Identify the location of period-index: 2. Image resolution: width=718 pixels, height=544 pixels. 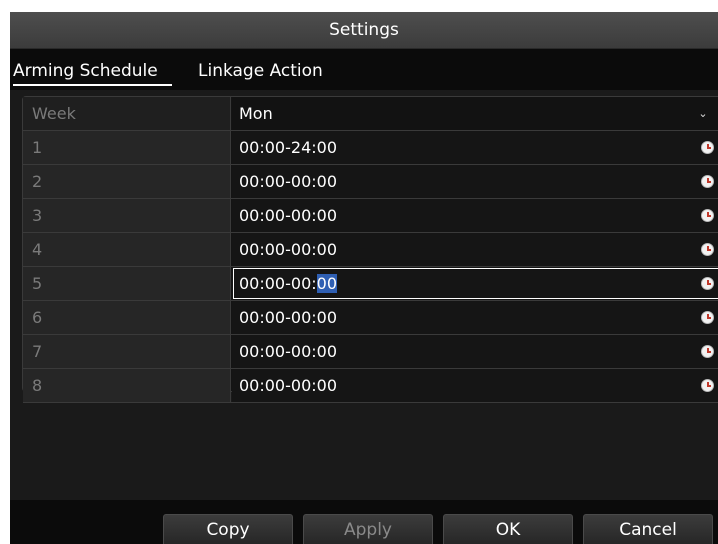
(127, 181).